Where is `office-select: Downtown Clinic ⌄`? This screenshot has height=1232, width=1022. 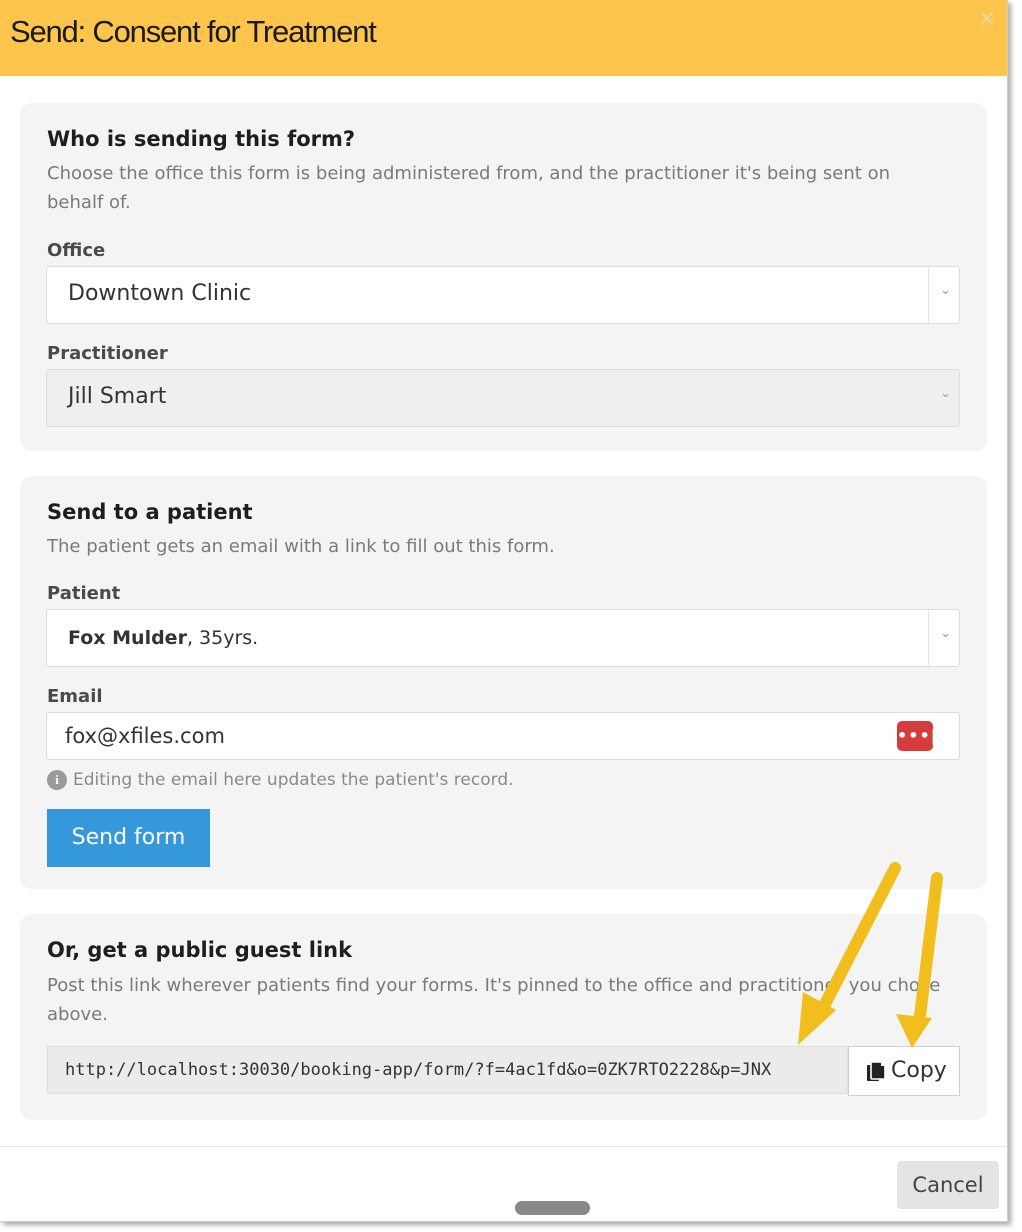 office-select: Downtown Clinic ⌄ is located at coordinates (503, 295).